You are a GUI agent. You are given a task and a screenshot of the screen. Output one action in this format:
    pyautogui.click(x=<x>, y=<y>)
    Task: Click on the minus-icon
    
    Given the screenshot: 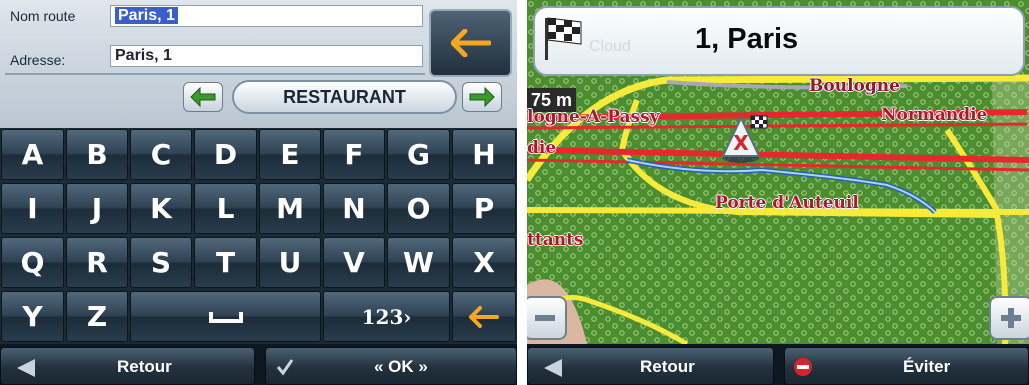 What is the action you would take?
    pyautogui.click(x=545, y=318)
    